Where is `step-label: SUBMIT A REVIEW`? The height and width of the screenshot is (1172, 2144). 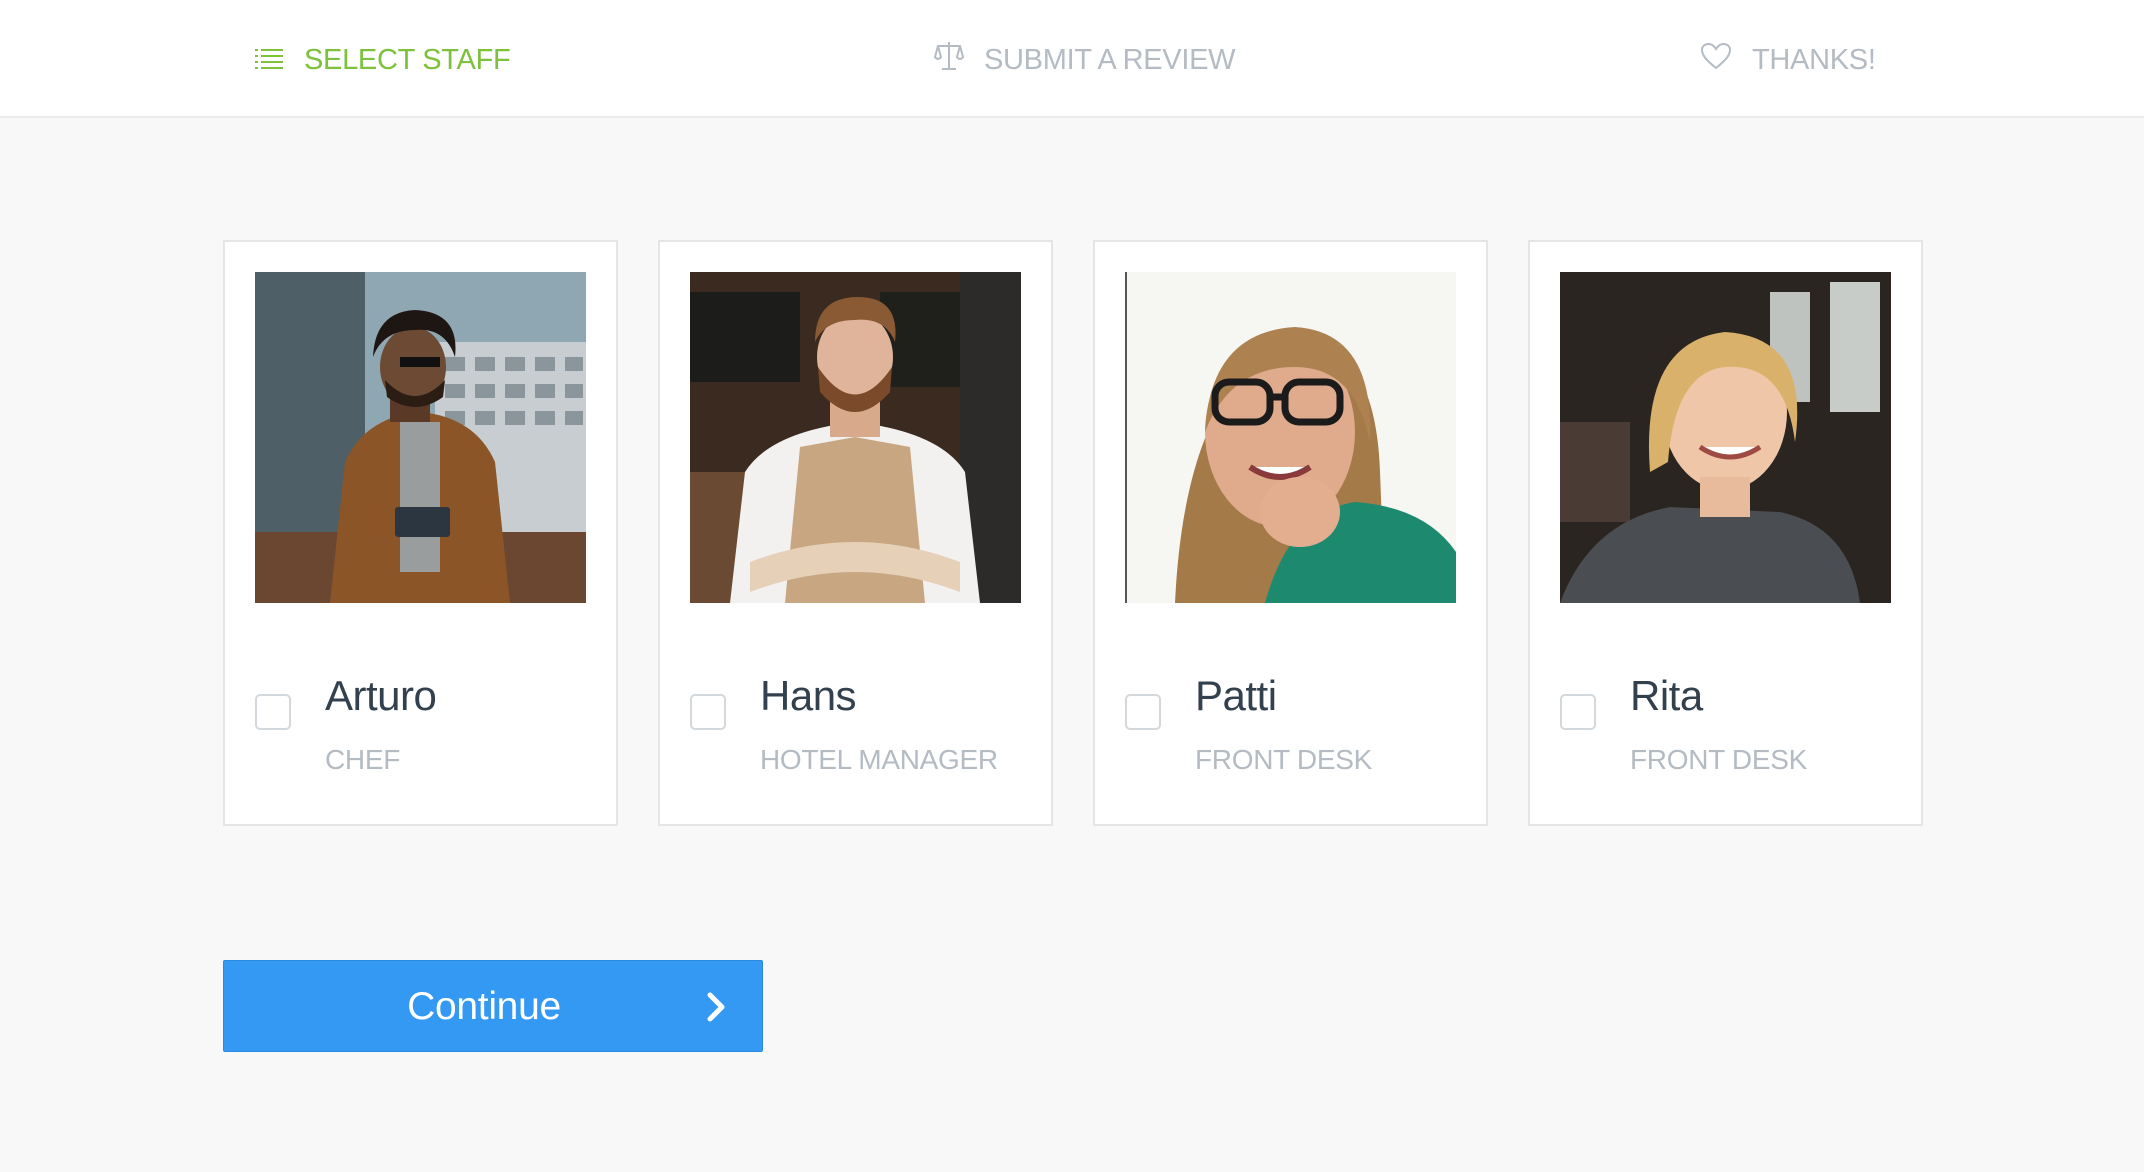 step-label: SUBMIT A REVIEW is located at coordinates (1110, 59).